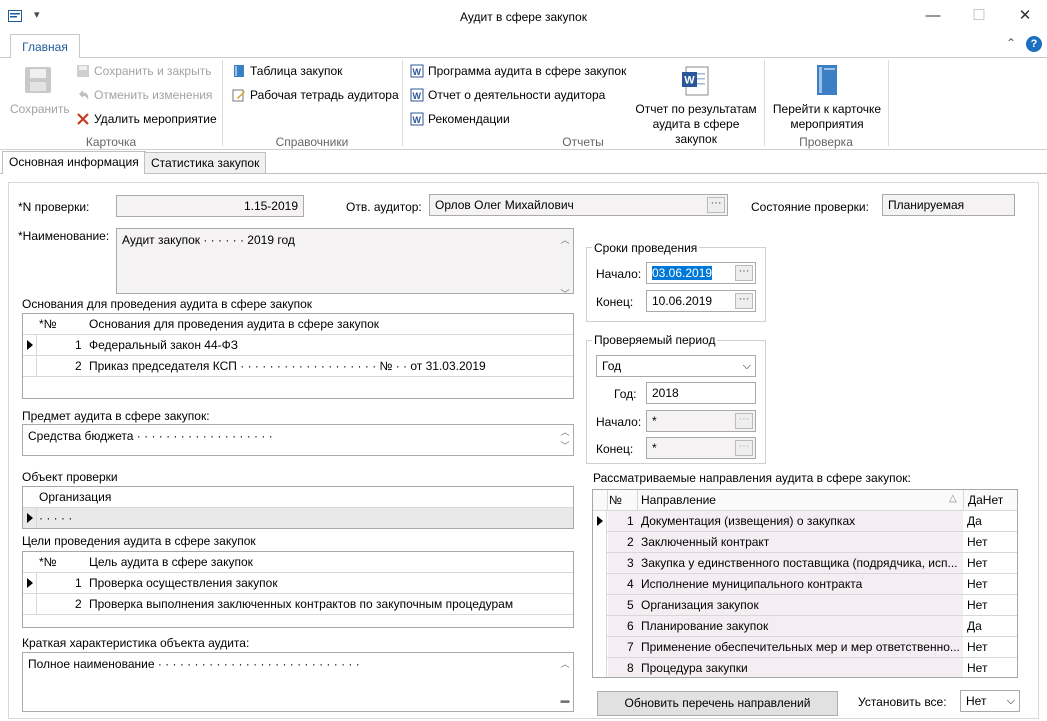 The image size is (1047, 721). I want to click on auditor-value: Орлов Олег Михайлович, so click(504, 205).